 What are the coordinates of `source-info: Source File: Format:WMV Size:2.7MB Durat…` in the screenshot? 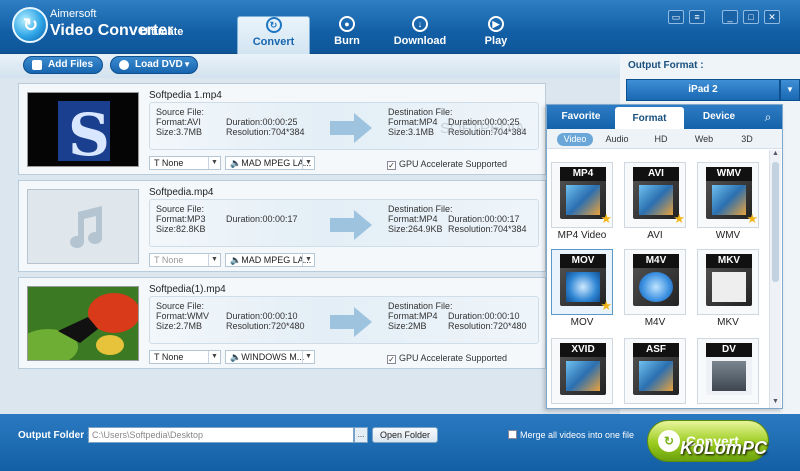 It's located at (230, 316).